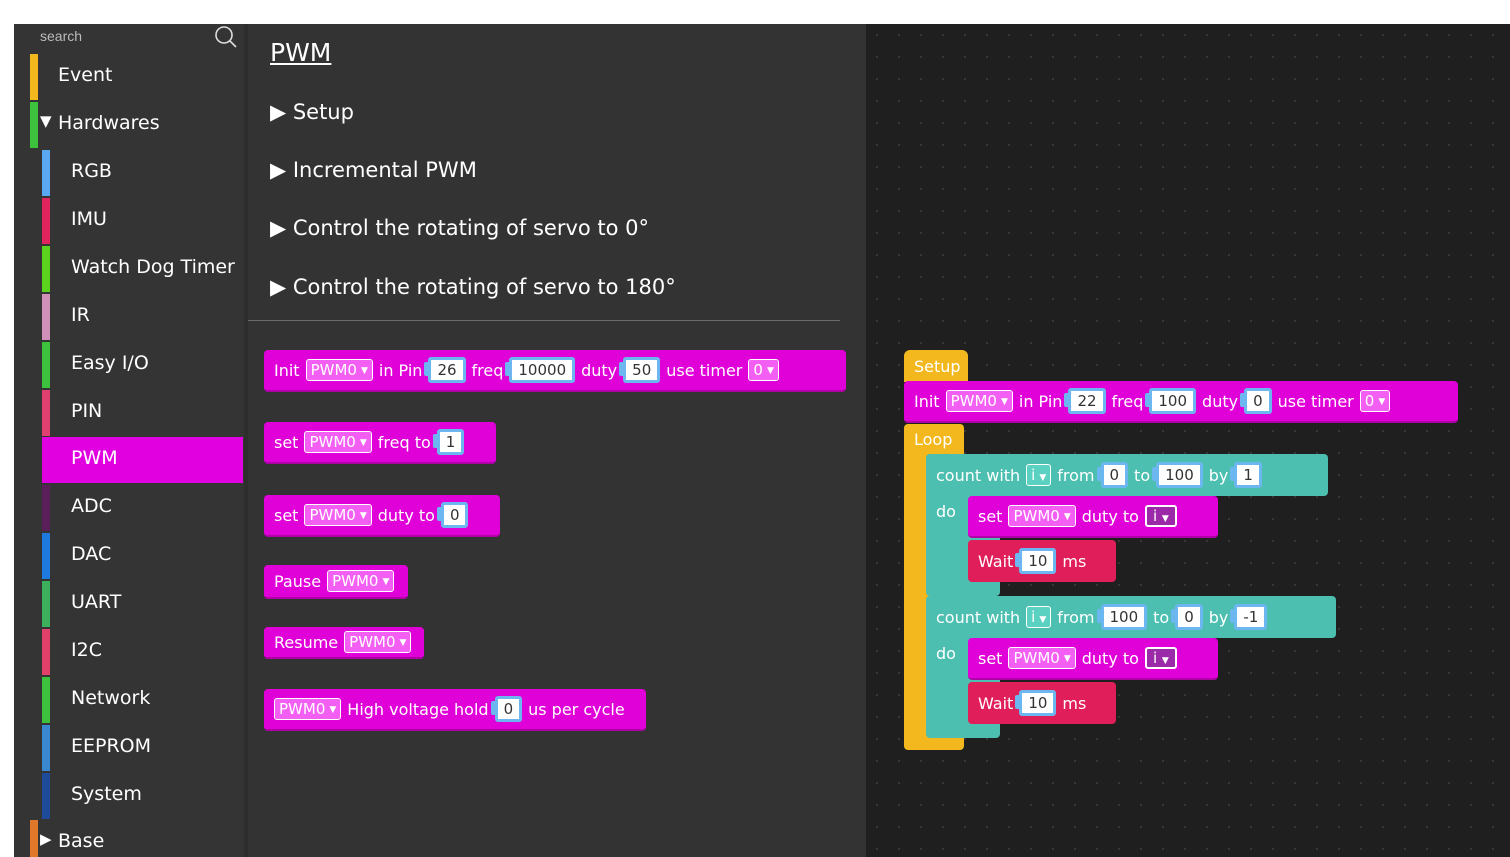  Describe the element at coordinates (473, 287) in the screenshot. I see `example-servo-180: ▶ Control the rotating of servo to 180°` at that location.